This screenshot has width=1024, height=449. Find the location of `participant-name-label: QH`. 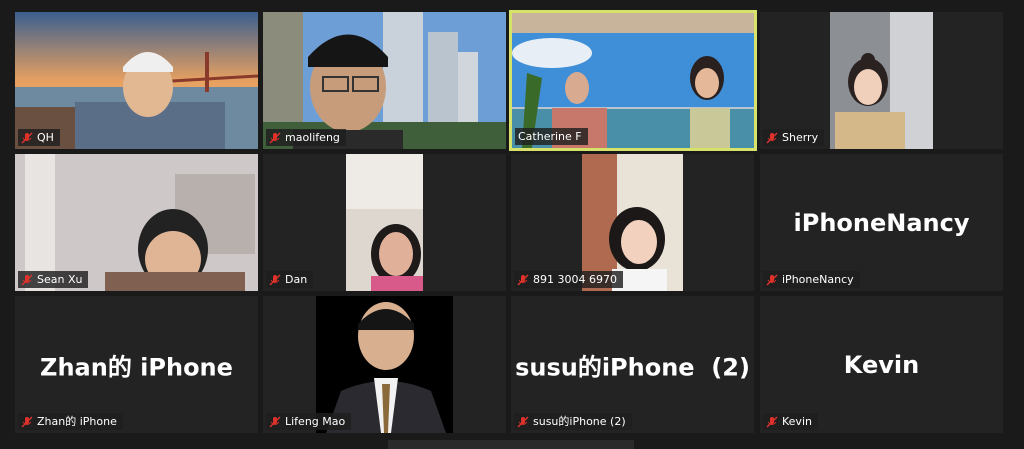

participant-name-label: QH is located at coordinates (39, 137).